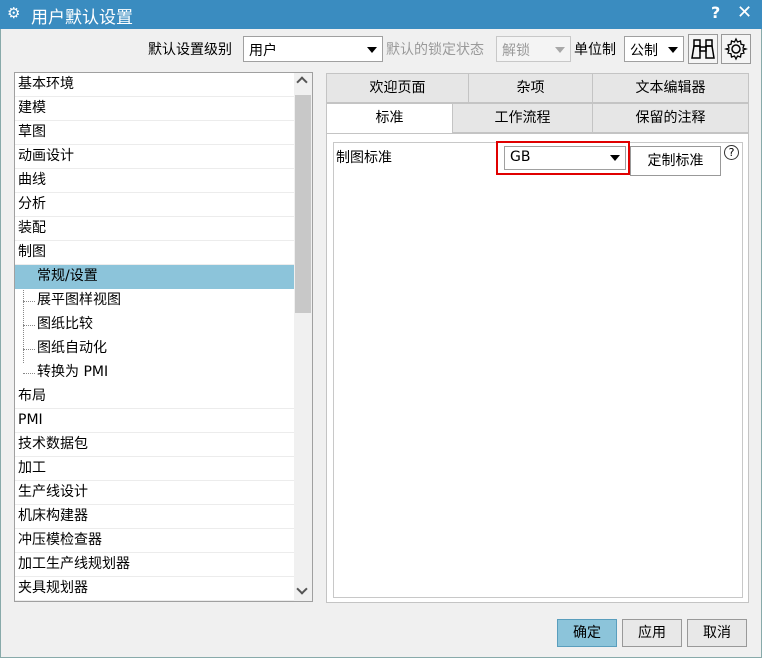  What do you see at coordinates (154, 325) in the screenshot?
I see `tree-item-drawing-compare: 图纸比较` at bounding box center [154, 325].